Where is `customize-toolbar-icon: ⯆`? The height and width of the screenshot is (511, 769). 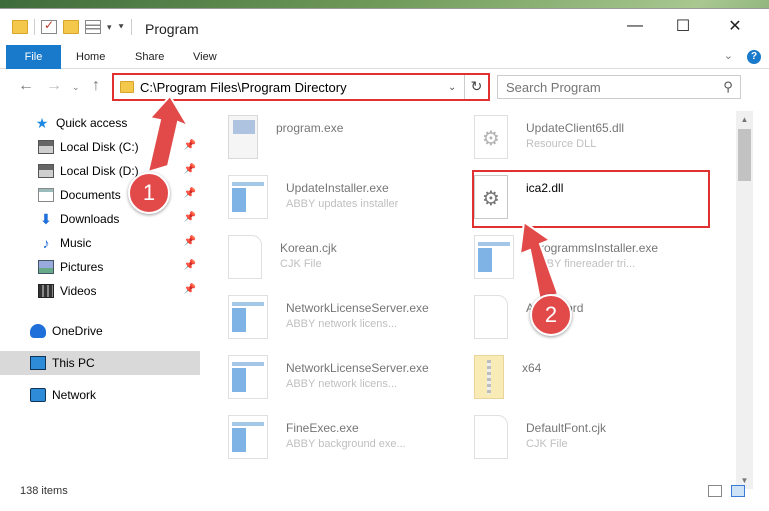 customize-toolbar-icon: ⯆ is located at coordinates (121, 27).